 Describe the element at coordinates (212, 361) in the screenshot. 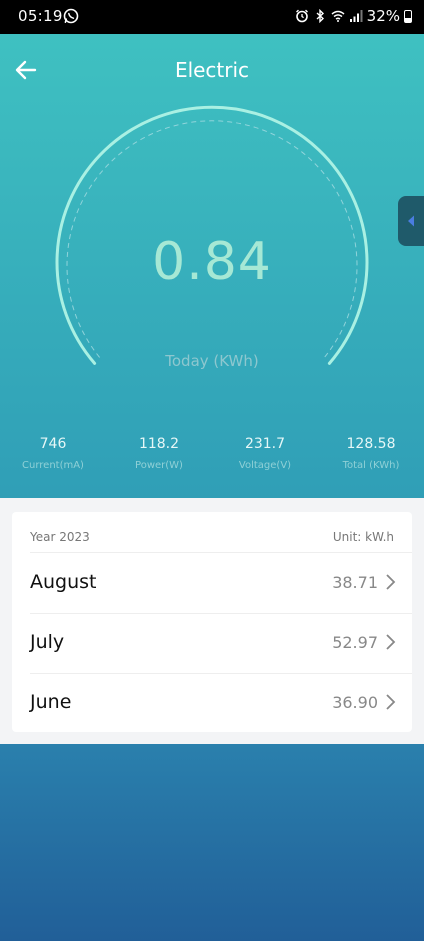

I see `today-usage-label: Today (KWh)` at that location.